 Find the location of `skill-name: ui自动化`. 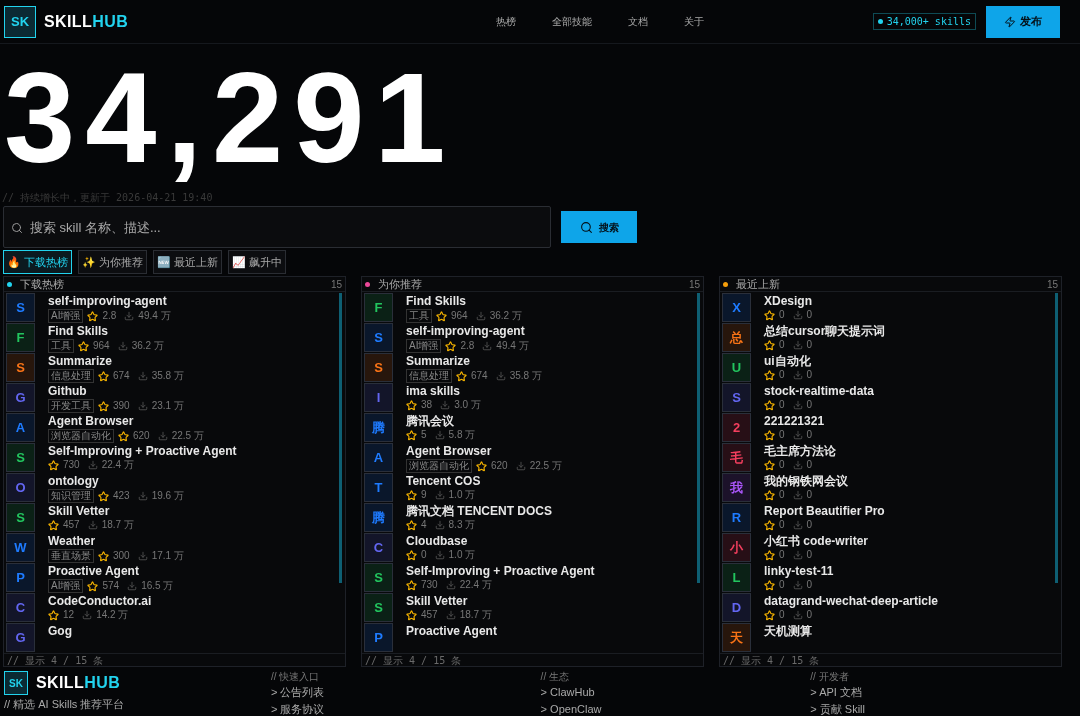

skill-name: ui自动化 is located at coordinates (788, 361).